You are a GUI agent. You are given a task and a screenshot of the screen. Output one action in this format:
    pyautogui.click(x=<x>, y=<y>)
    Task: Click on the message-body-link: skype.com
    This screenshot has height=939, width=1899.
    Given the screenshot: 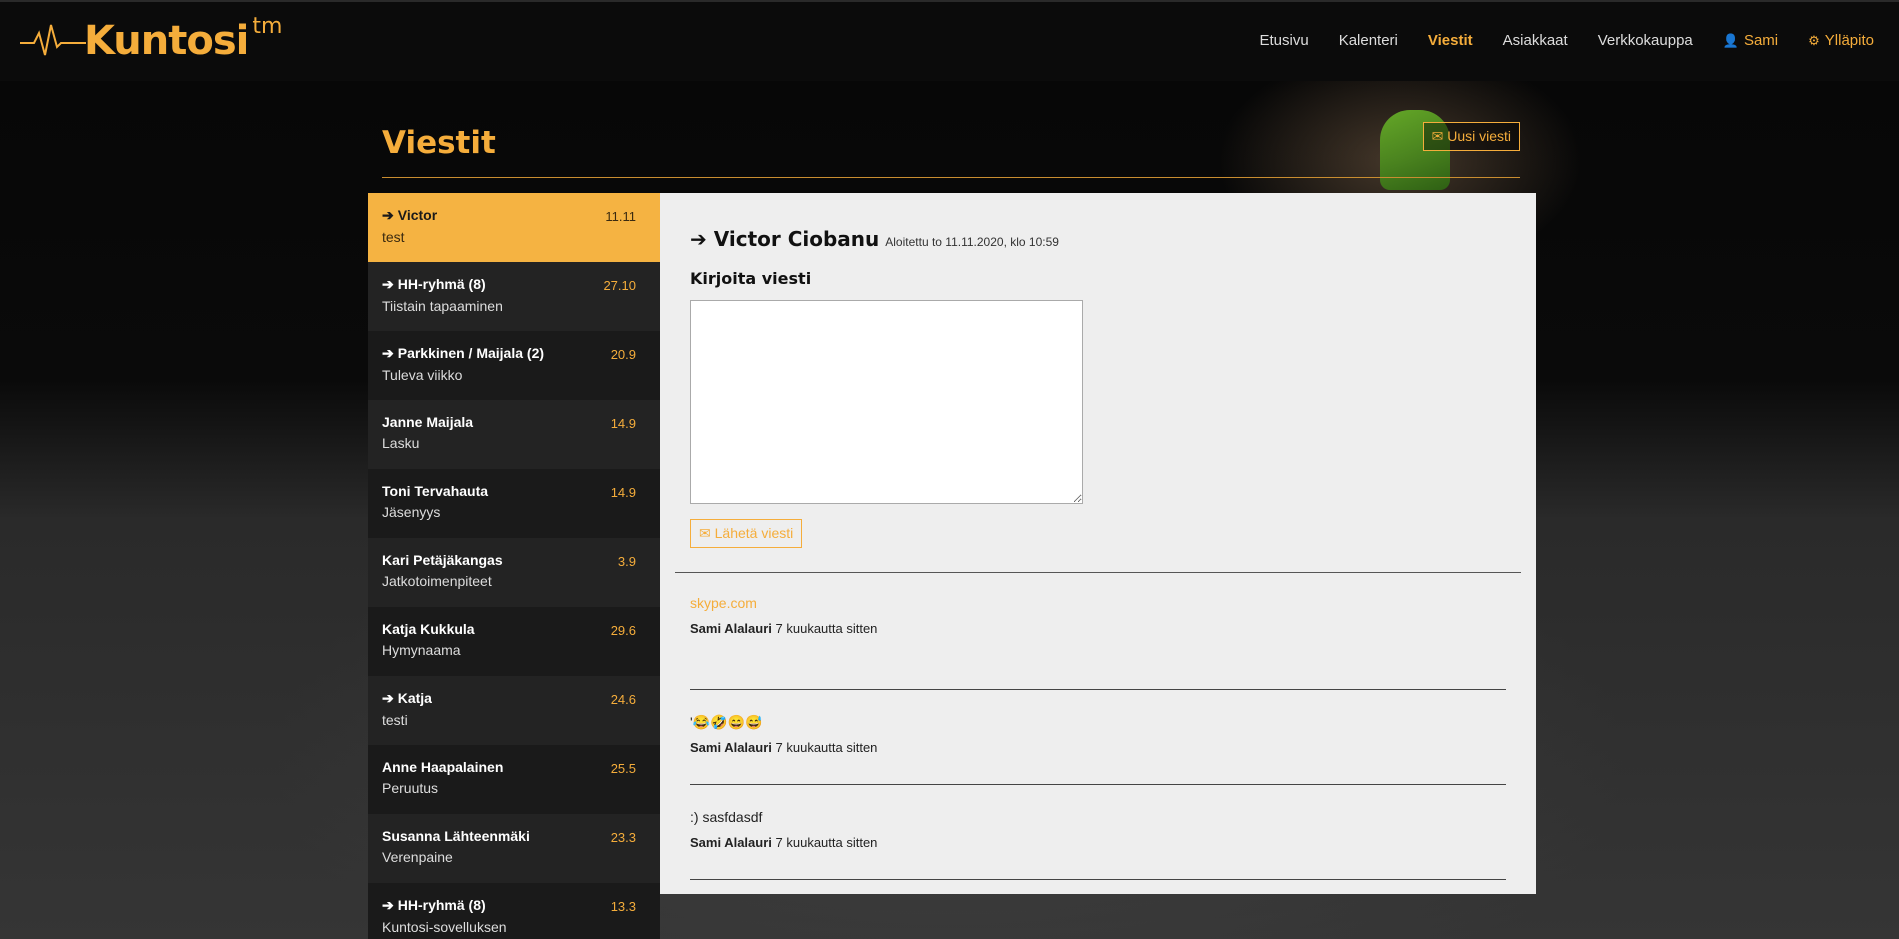 What is the action you would take?
    pyautogui.click(x=1098, y=606)
    